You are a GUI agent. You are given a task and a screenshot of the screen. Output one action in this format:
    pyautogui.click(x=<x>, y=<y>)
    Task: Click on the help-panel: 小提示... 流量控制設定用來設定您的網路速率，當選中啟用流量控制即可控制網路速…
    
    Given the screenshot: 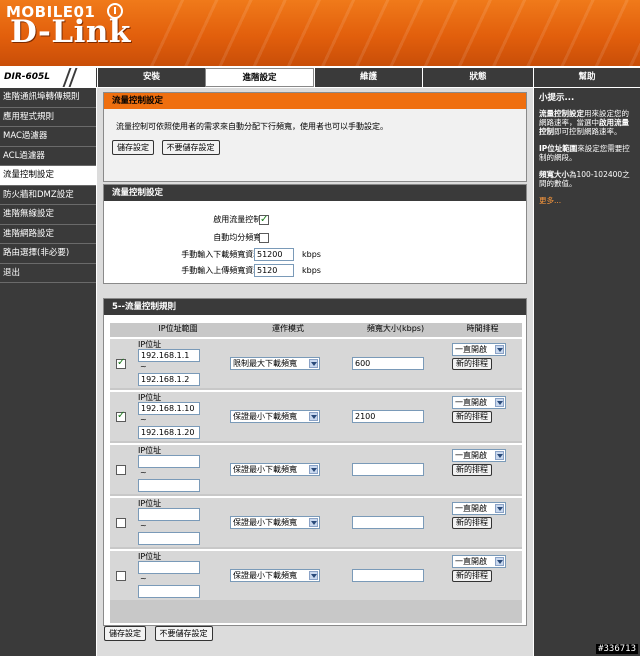 What is the action you would take?
    pyautogui.click(x=587, y=372)
    